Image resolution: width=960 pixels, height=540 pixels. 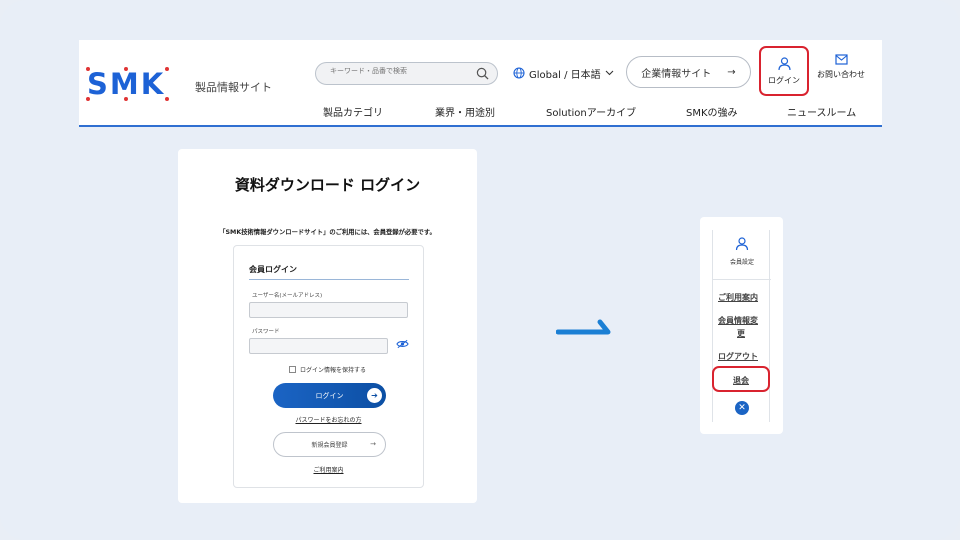 What do you see at coordinates (328, 310) in the screenshot?
I see `username-field` at bounding box center [328, 310].